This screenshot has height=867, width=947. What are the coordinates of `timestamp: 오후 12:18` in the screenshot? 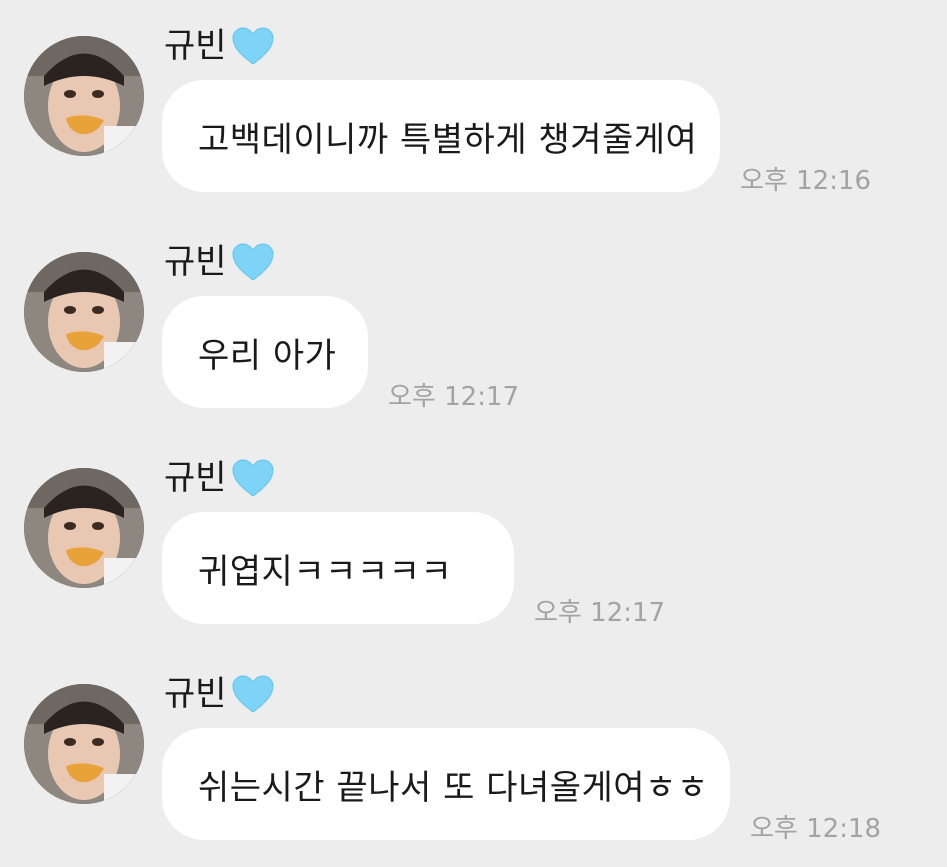 It's located at (816, 829).